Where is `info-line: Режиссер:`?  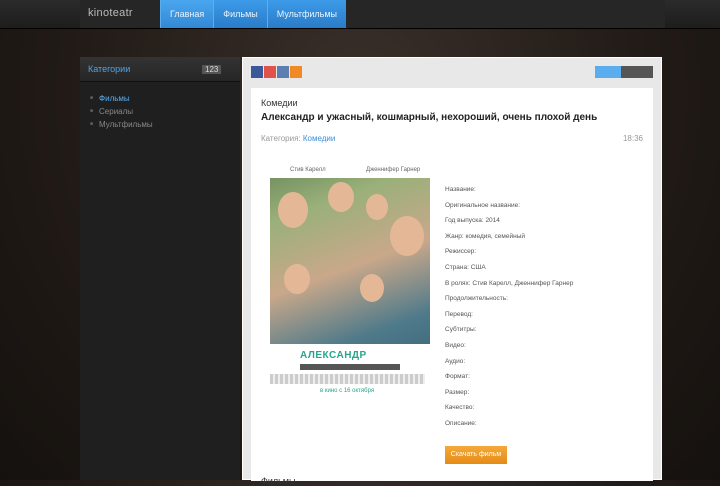
info-line: Режиссер: is located at coordinates (461, 252).